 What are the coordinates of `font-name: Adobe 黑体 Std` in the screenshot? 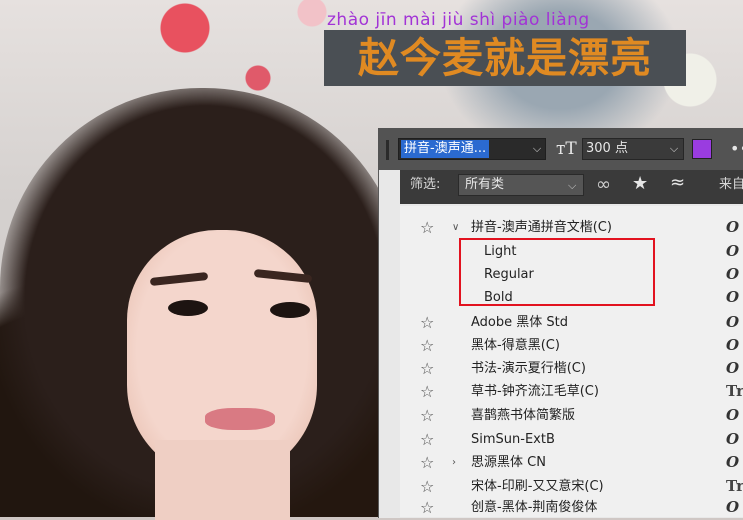 It's located at (519, 322).